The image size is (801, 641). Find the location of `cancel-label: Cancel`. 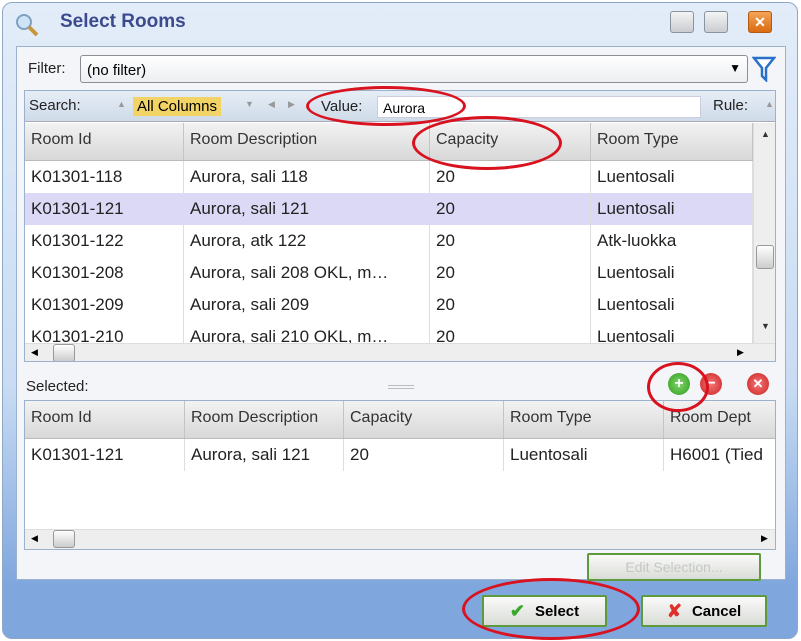

cancel-label: Cancel is located at coordinates (716, 611).